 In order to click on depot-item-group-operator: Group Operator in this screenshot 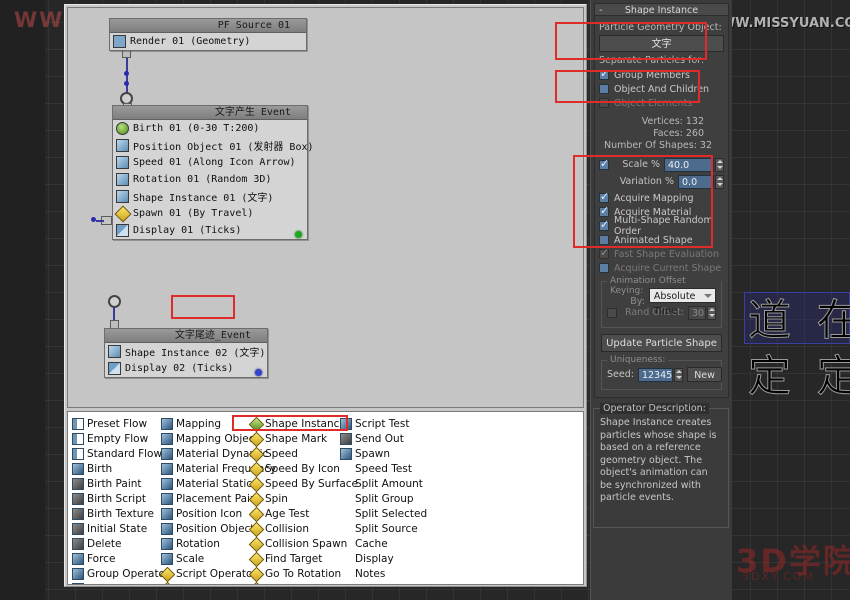, I will do `click(121, 573)`.